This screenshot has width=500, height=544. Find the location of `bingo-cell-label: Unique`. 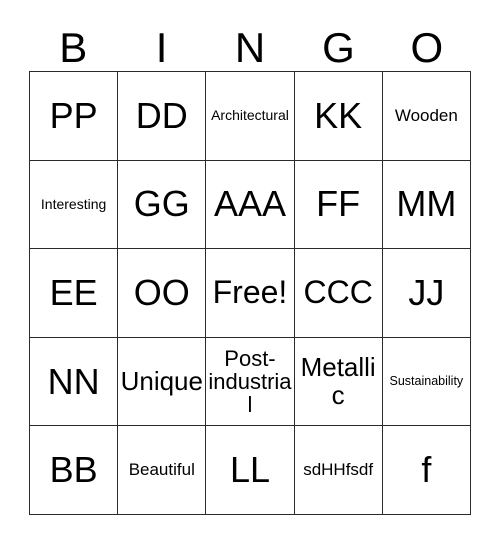

bingo-cell-label: Unique is located at coordinates (161, 380).